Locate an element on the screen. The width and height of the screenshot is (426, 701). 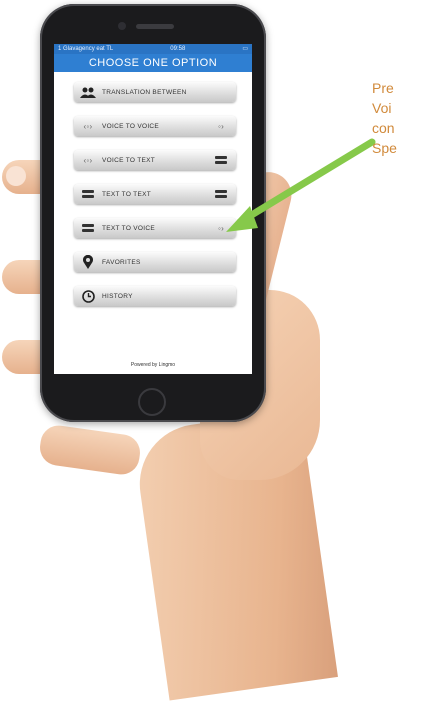
pointer-arrow-icon is located at coordinates (301, 185).